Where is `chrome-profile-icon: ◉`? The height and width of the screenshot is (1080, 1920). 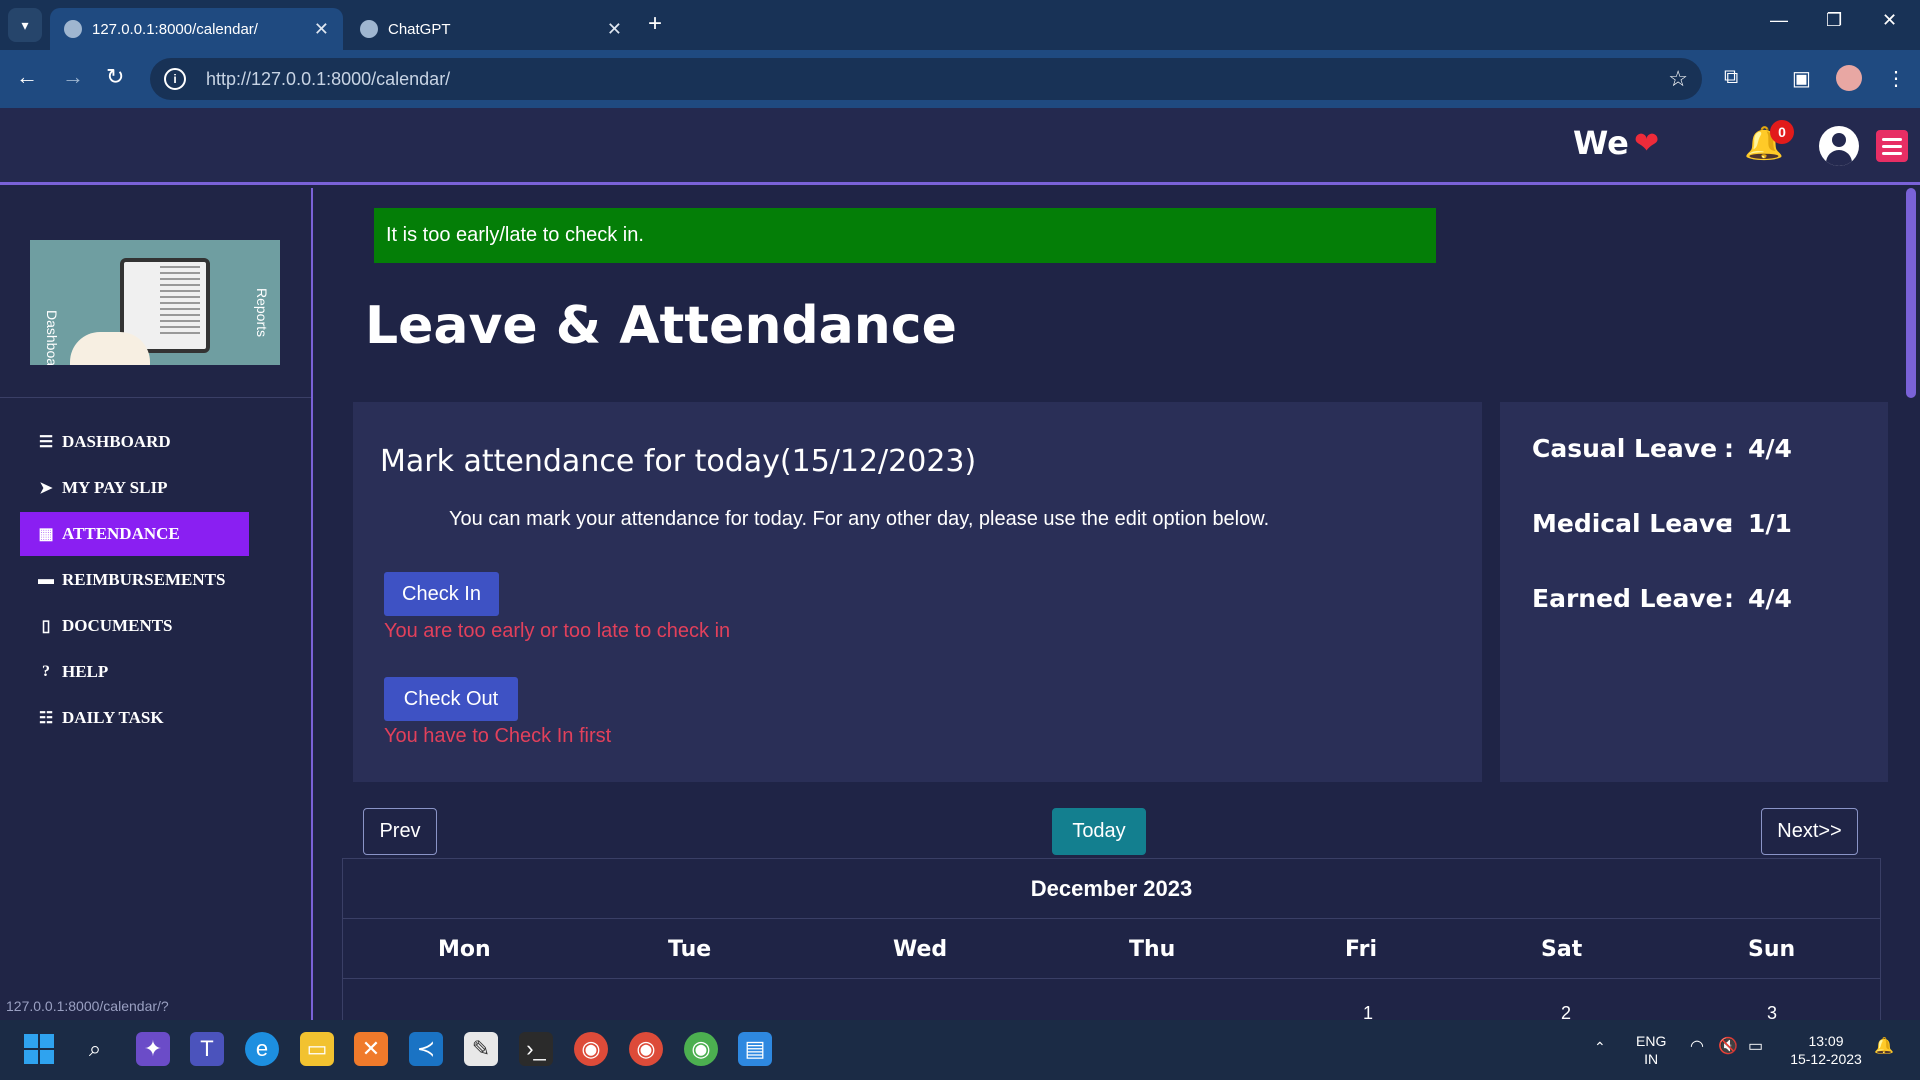
chrome-profile-icon: ◉ is located at coordinates (646, 1049).